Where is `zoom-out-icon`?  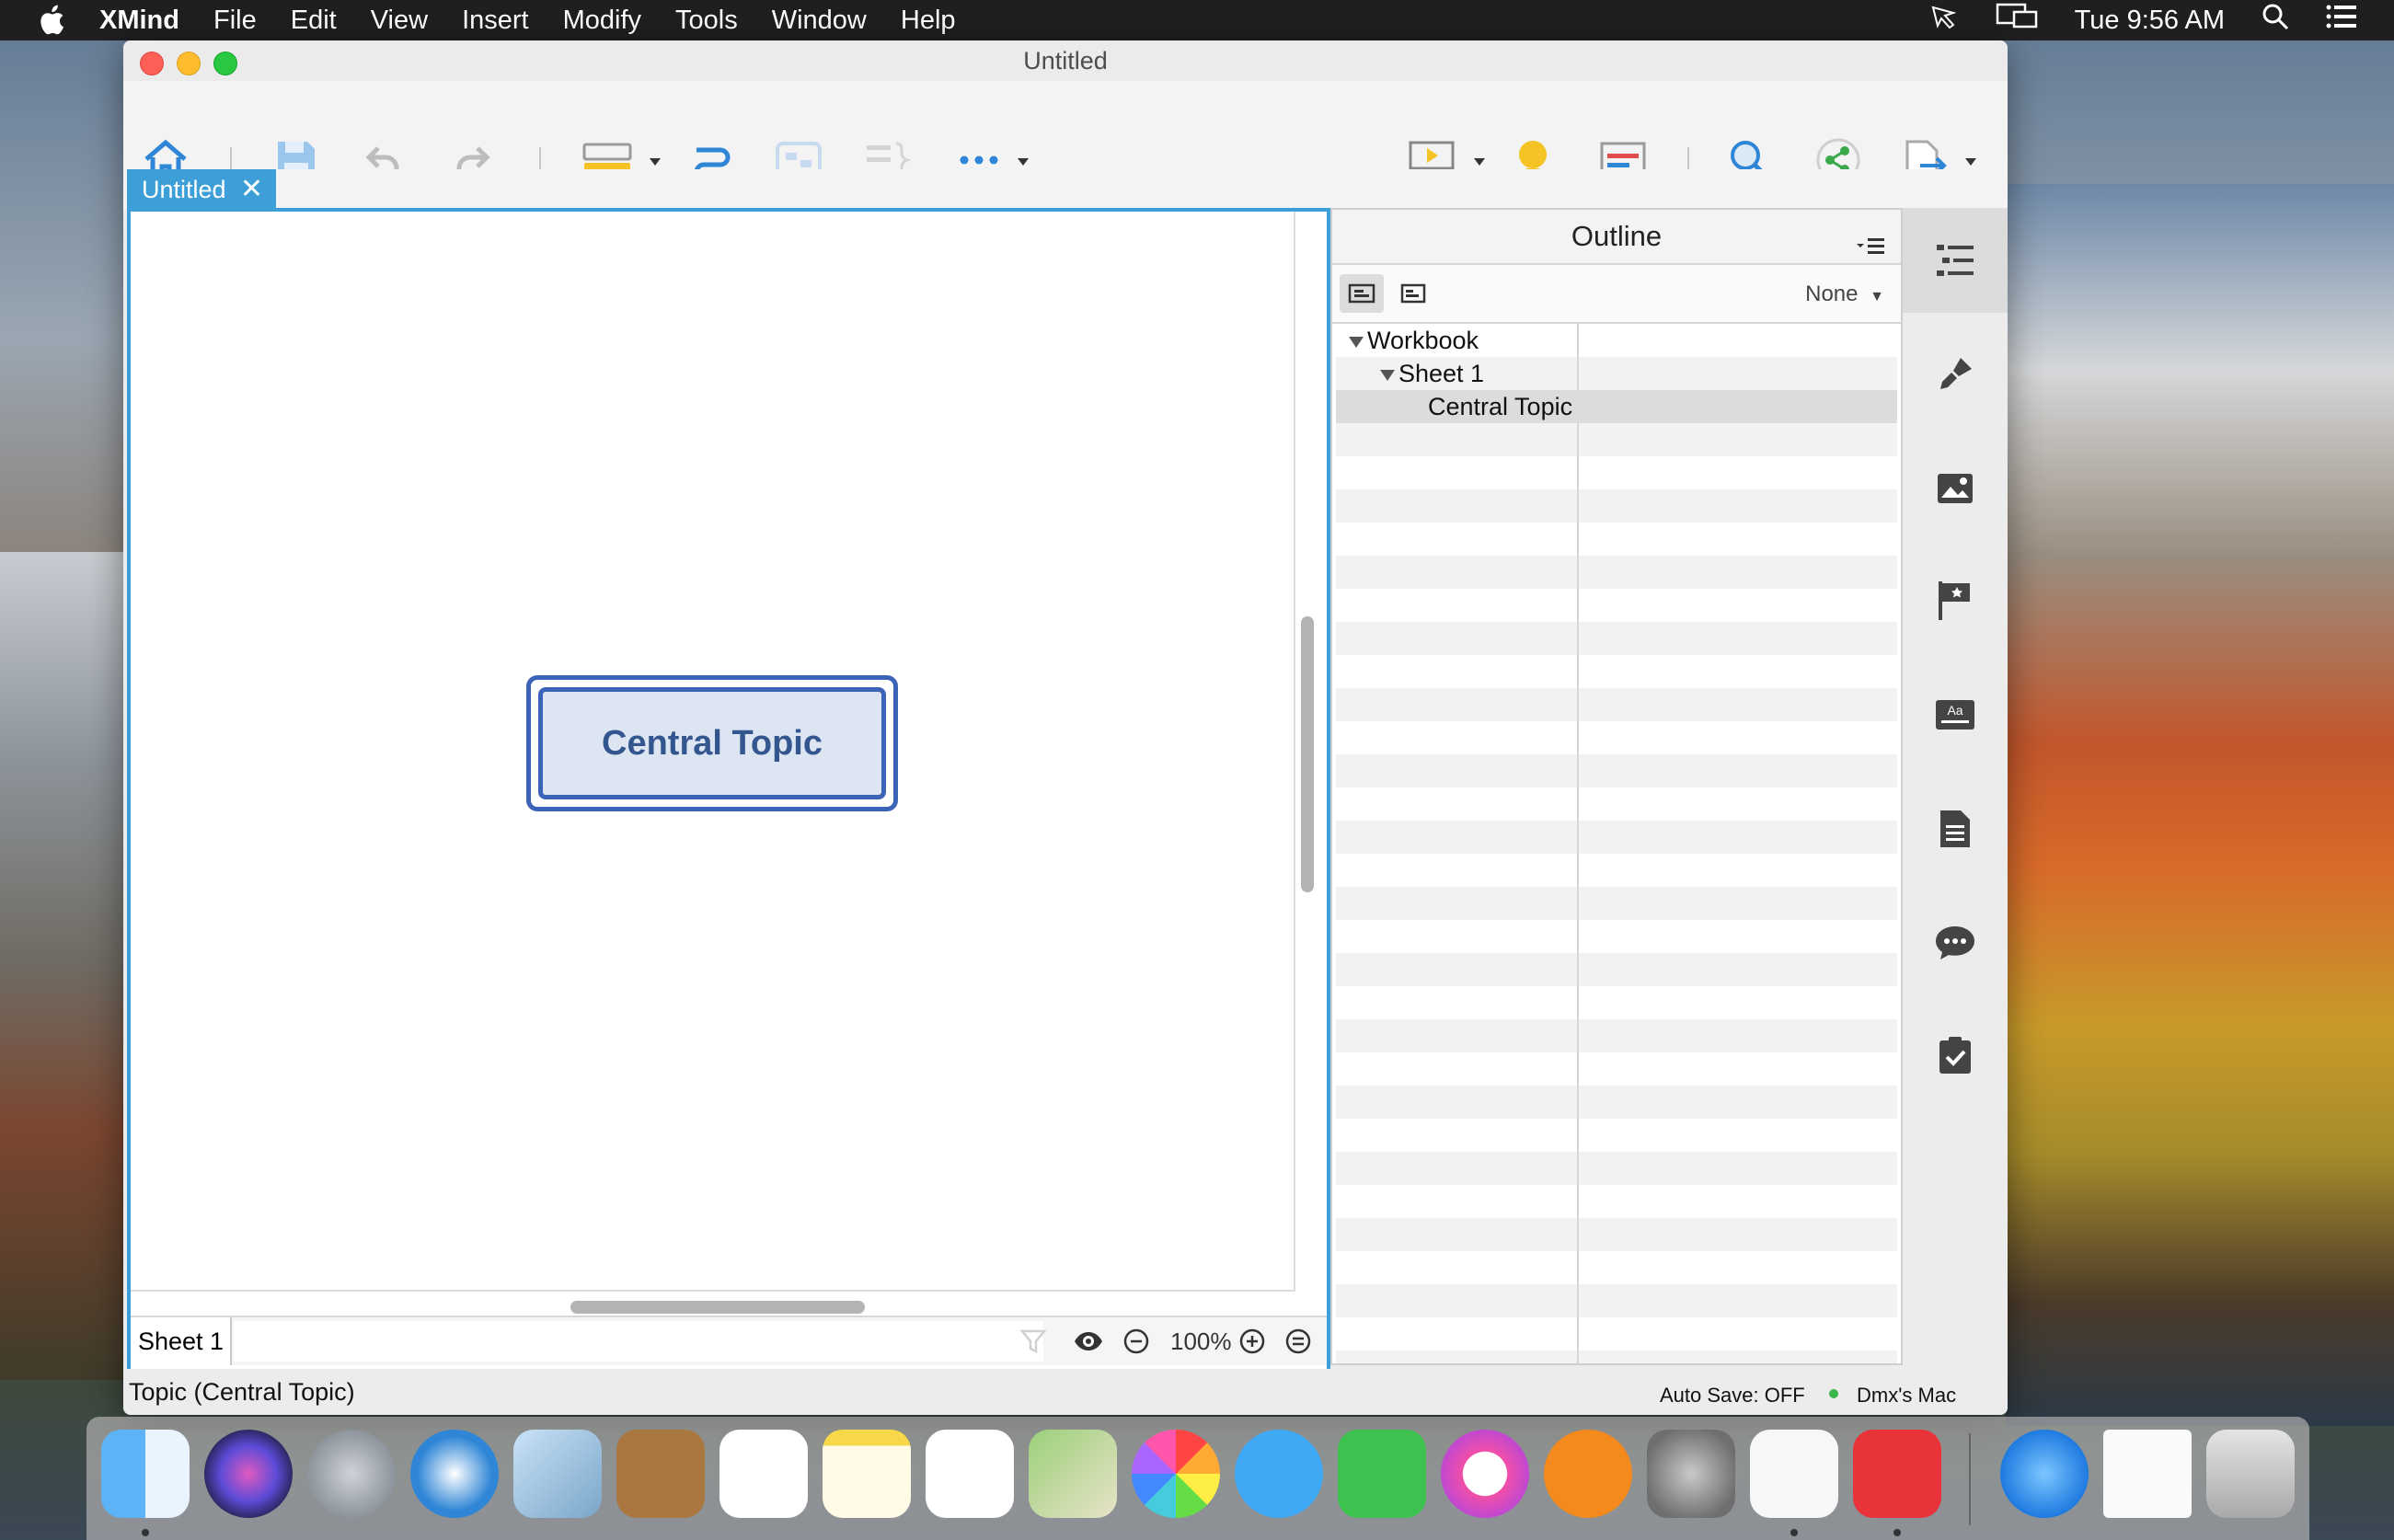 zoom-out-icon is located at coordinates (1136, 1341).